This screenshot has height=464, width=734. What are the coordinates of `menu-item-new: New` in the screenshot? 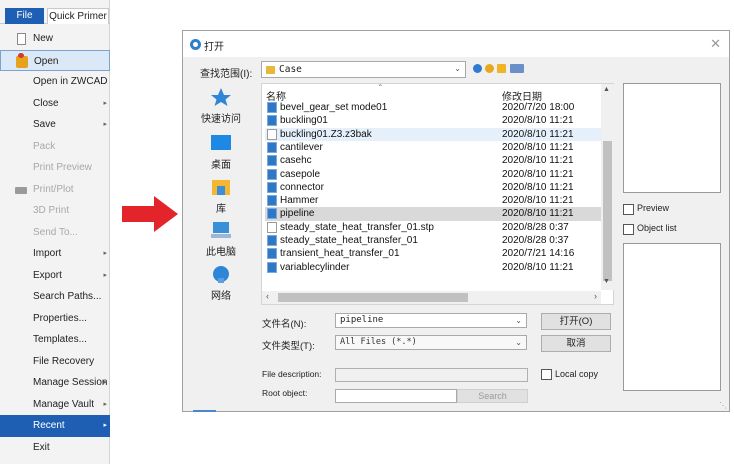 It's located at (55, 39).